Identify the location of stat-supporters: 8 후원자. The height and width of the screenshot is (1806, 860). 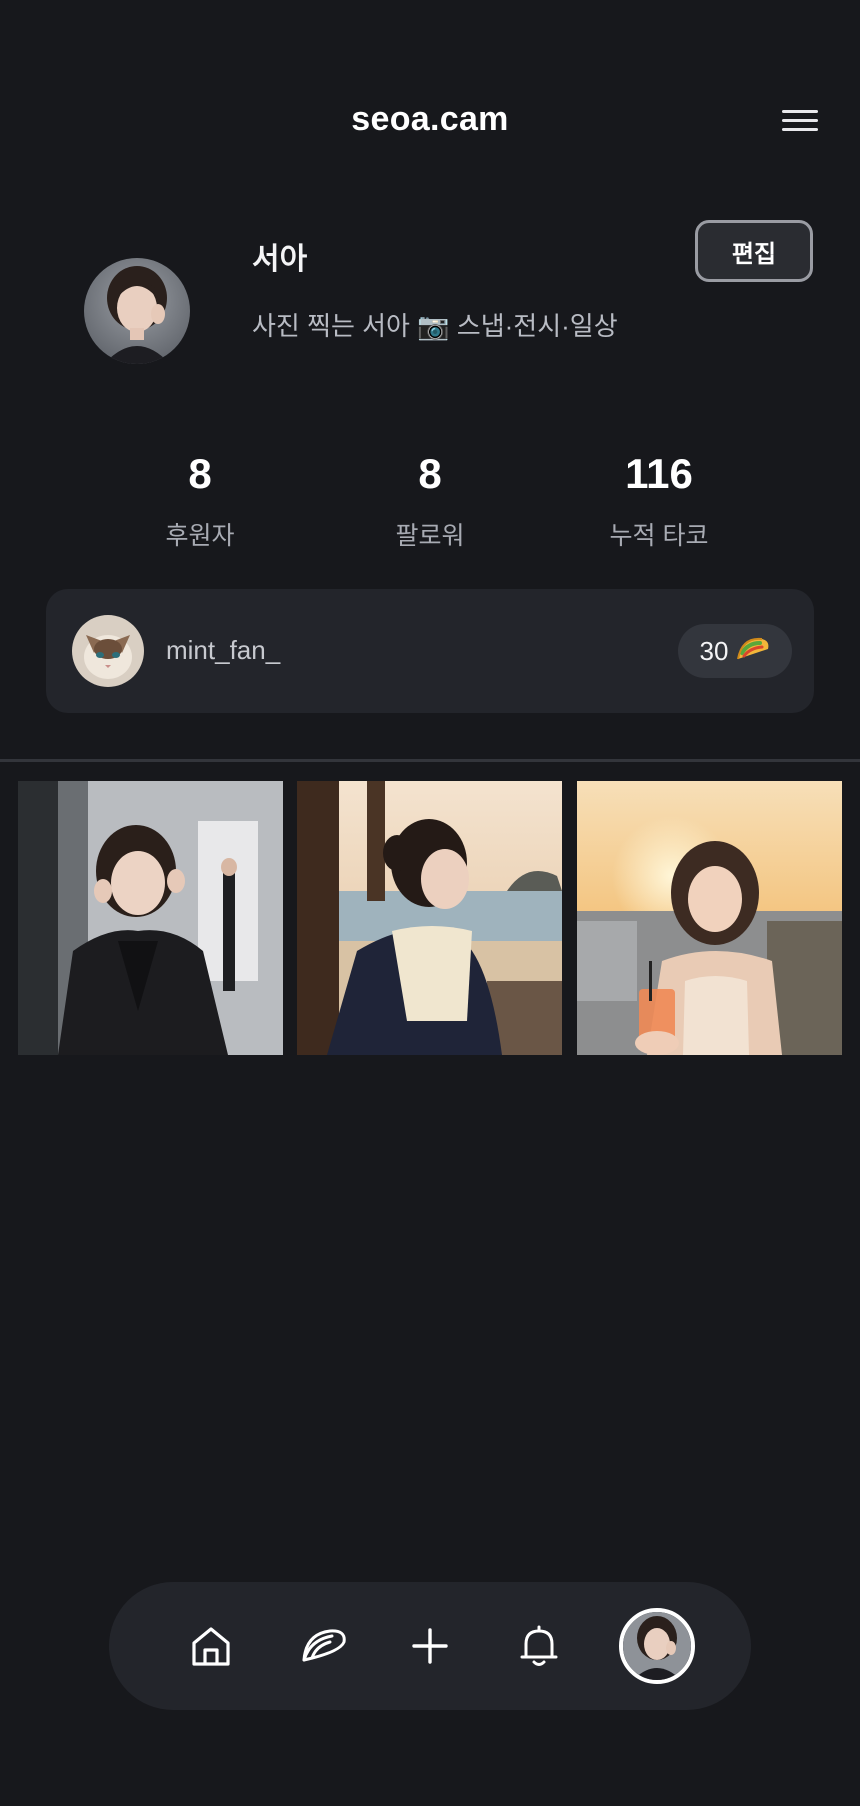
(200, 501).